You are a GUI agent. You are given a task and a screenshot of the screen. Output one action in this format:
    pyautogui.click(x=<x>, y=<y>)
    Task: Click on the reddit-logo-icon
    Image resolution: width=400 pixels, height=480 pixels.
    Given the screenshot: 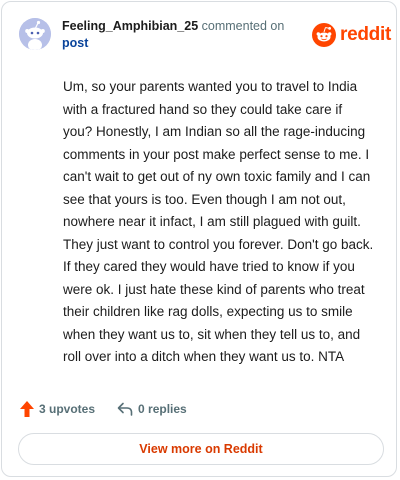 What is the action you would take?
    pyautogui.click(x=324, y=35)
    